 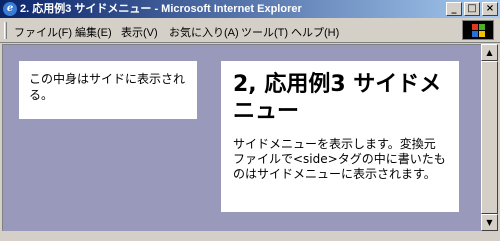 I want to click on side-menu-box: この中身はサイドに表示される。, so click(x=108, y=90).